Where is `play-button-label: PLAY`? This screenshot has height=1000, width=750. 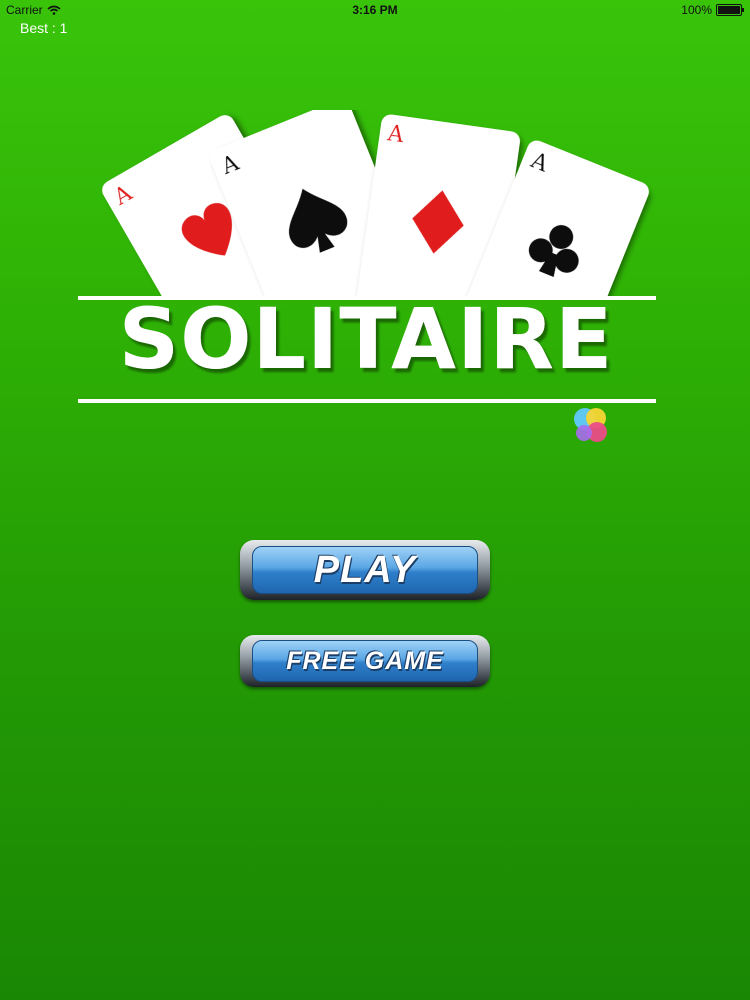
play-button-label: PLAY is located at coordinates (365, 570).